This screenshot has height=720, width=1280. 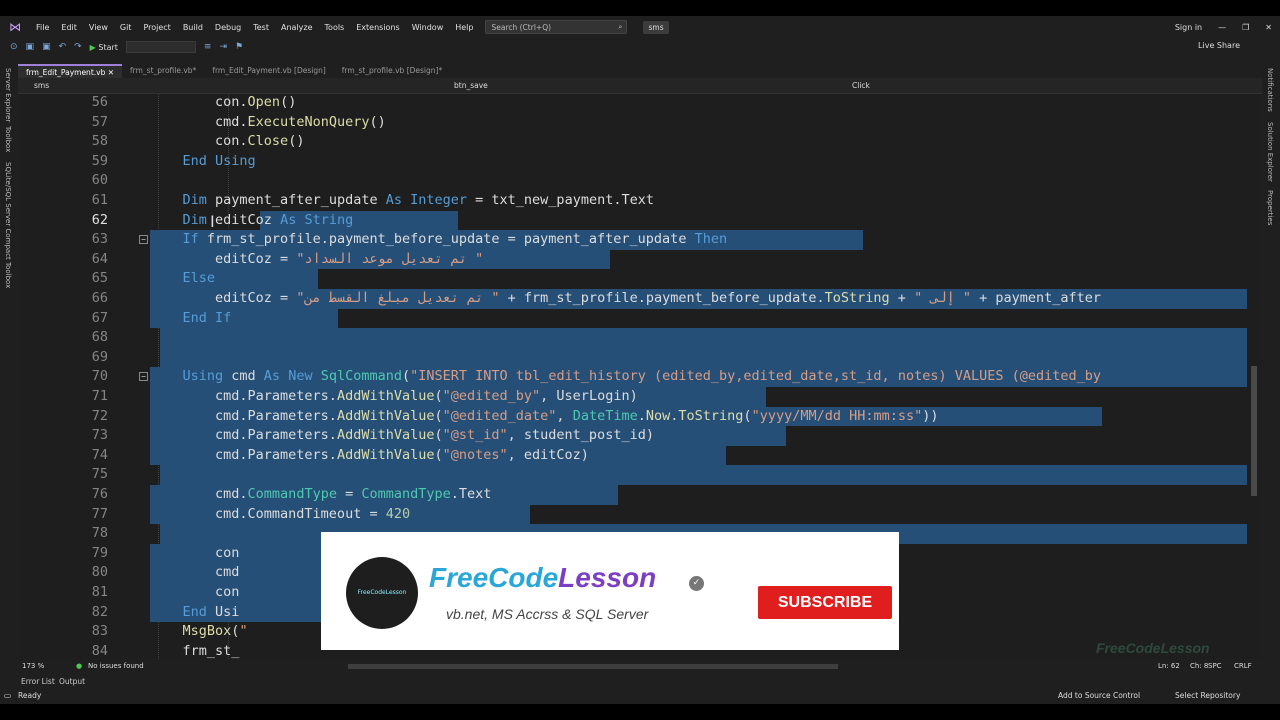 I want to click on minimize-button: —, so click(x=1222, y=27).